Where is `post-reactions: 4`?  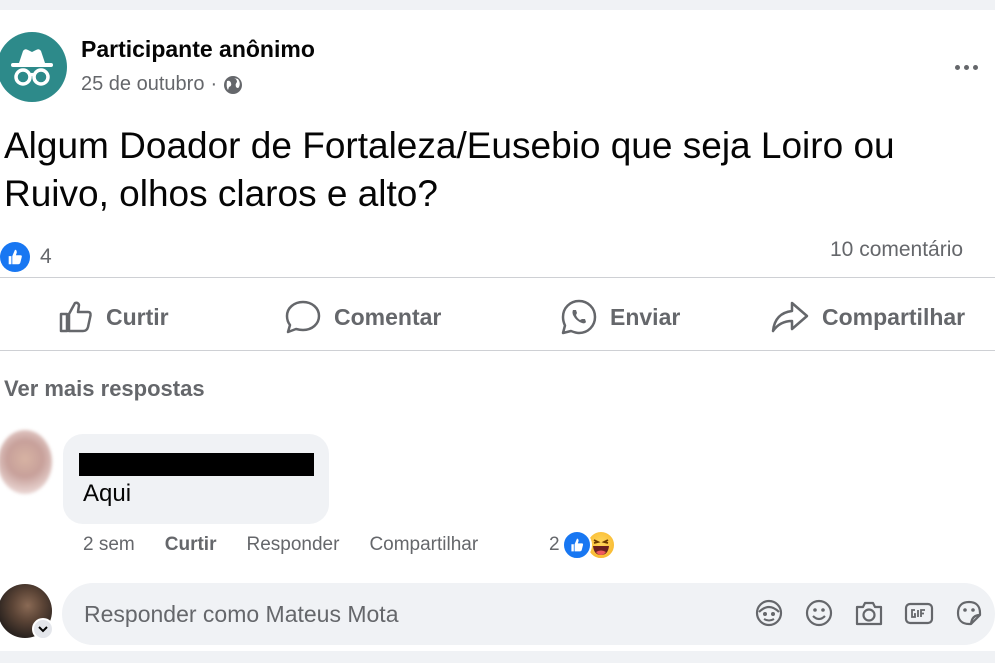 post-reactions: 4 is located at coordinates (26, 257).